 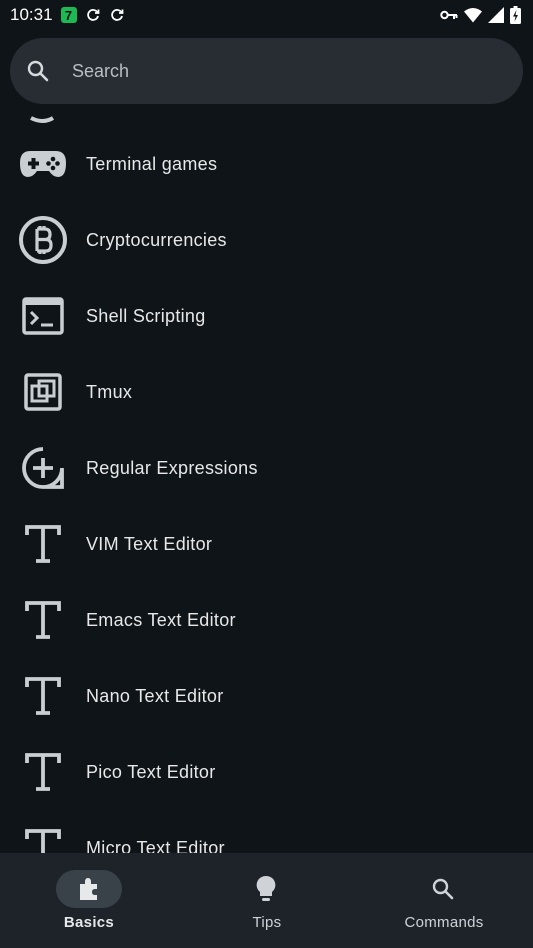 I want to click on status-left: 10:31 7, so click(x=67, y=15).